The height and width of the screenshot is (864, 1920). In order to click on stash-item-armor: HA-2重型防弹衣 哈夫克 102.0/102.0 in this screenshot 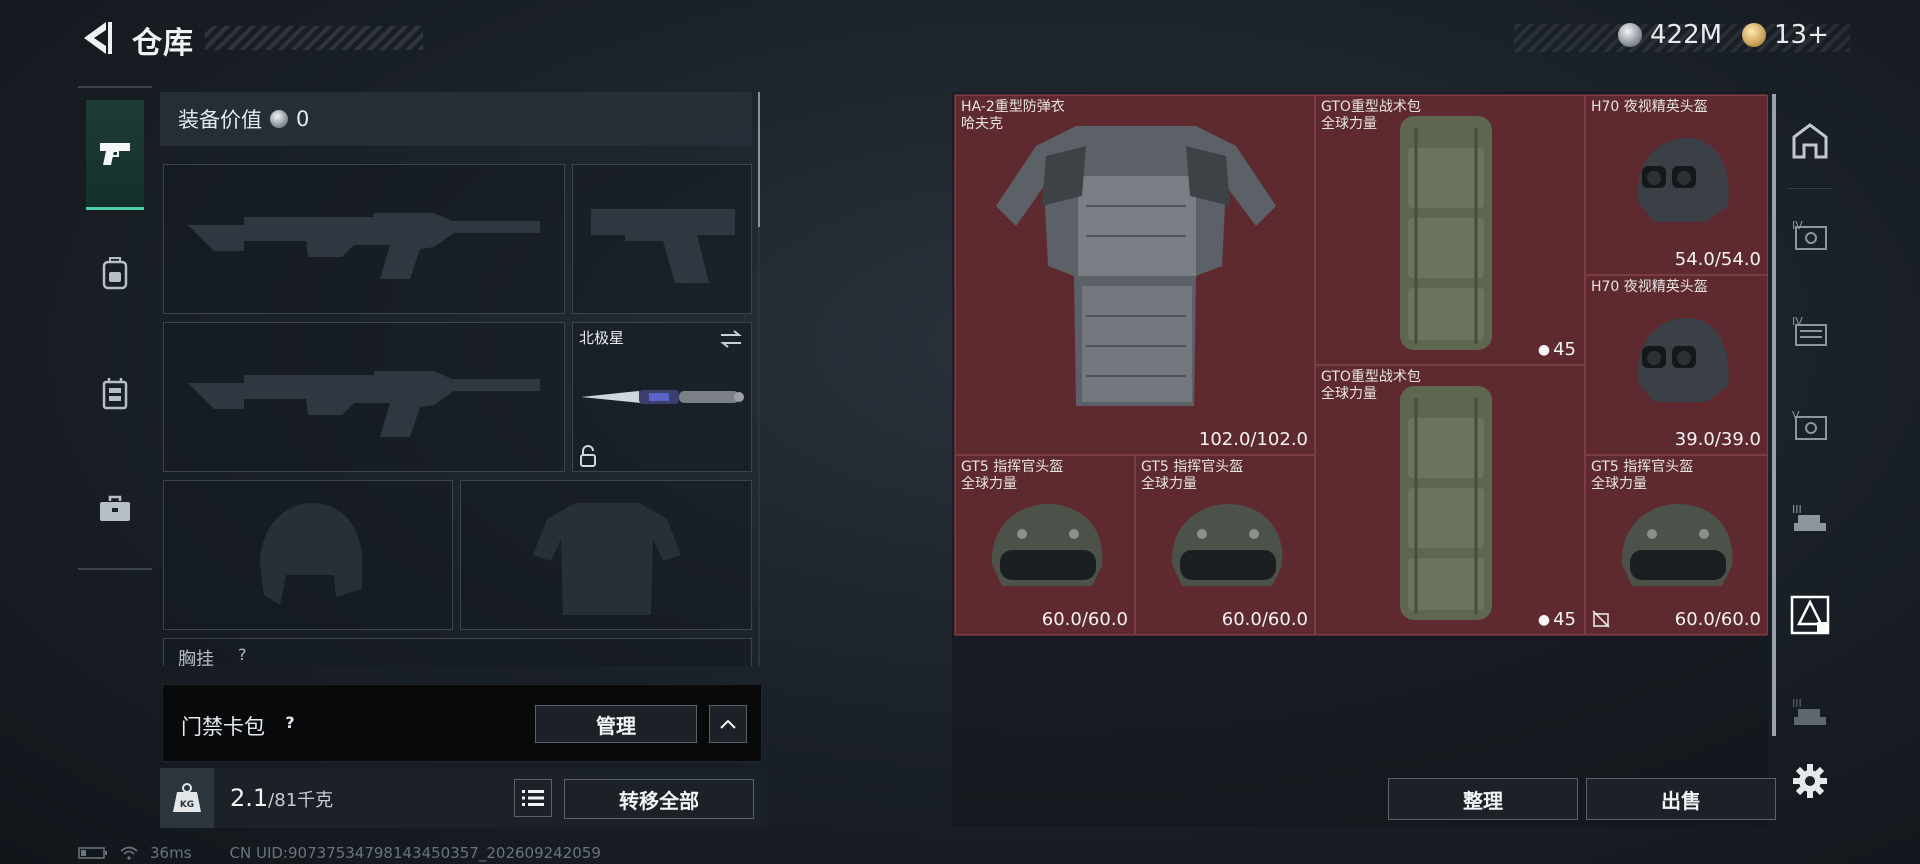, I will do `click(1135, 275)`.